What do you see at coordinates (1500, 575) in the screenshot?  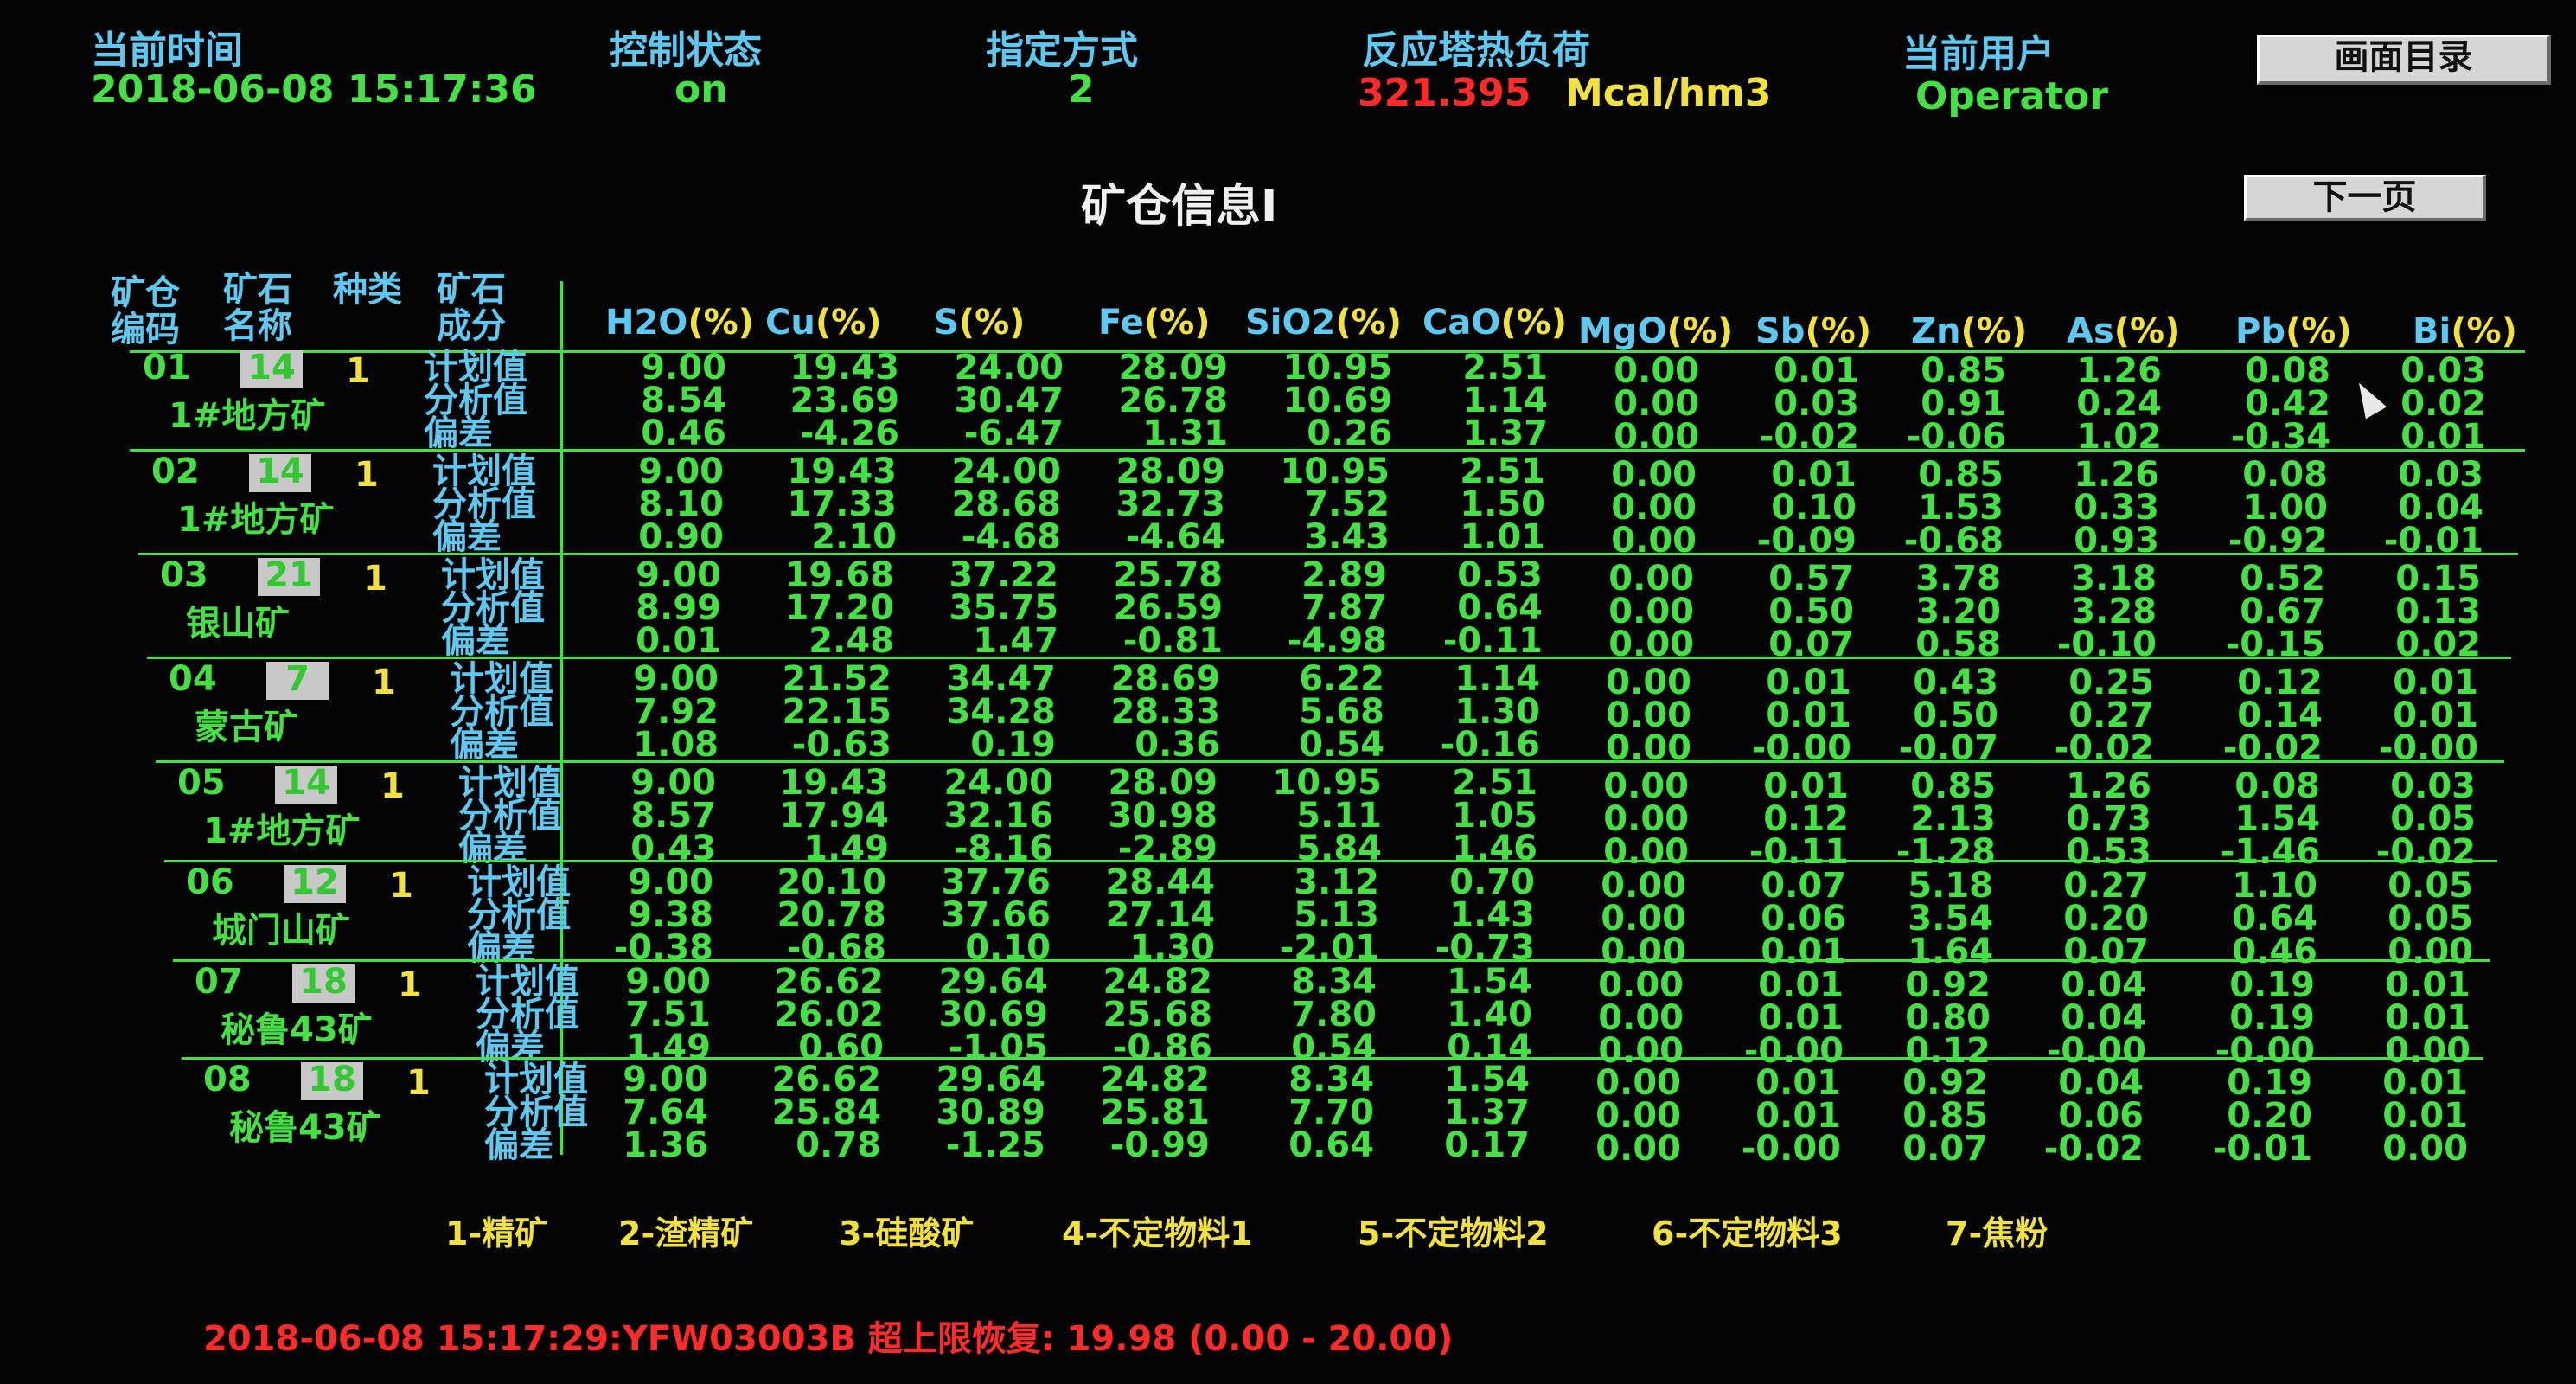 I see `table-cell: 0.53` at bounding box center [1500, 575].